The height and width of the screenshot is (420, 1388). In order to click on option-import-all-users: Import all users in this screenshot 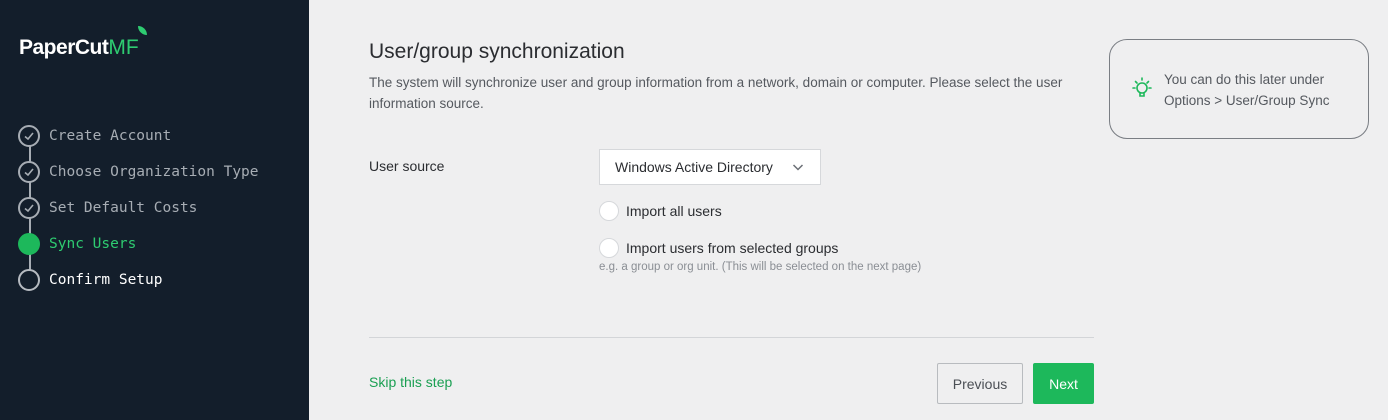, I will do `click(660, 211)`.